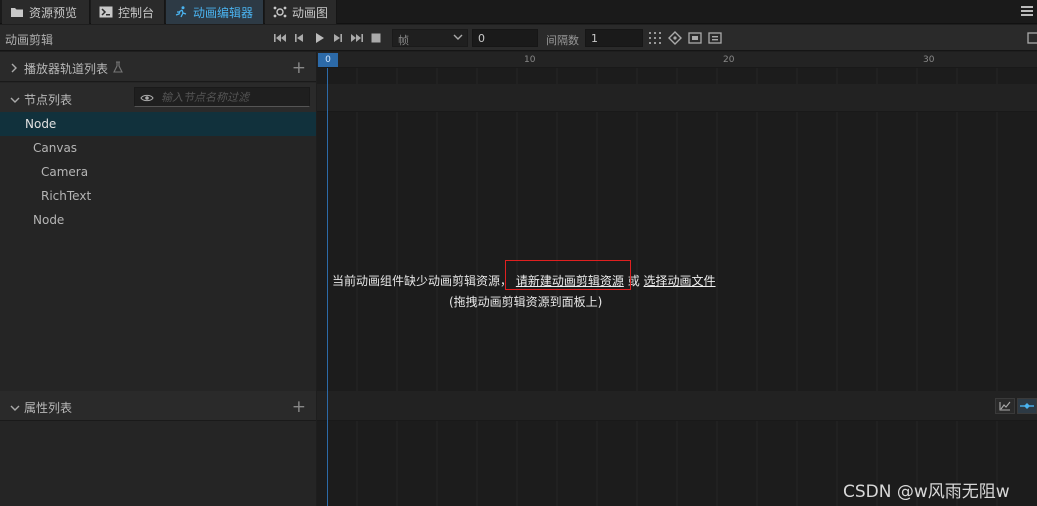  What do you see at coordinates (147, 99) in the screenshot?
I see `eye-icon` at bounding box center [147, 99].